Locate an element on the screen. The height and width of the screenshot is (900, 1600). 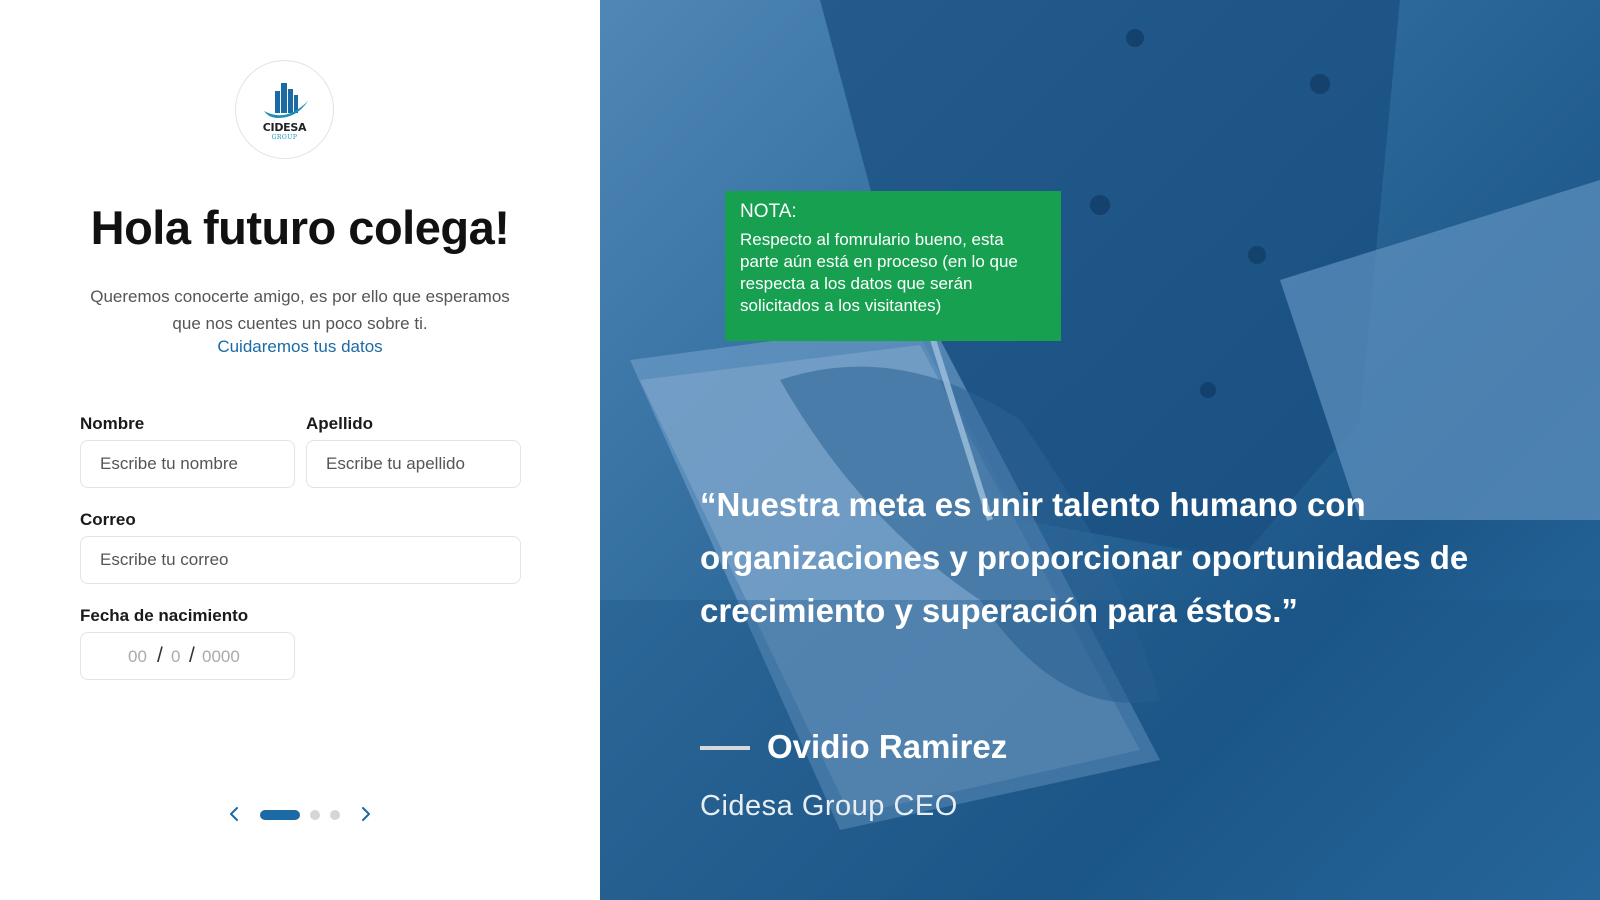
company-logo: CIDESA GROUP is located at coordinates (284, 109).